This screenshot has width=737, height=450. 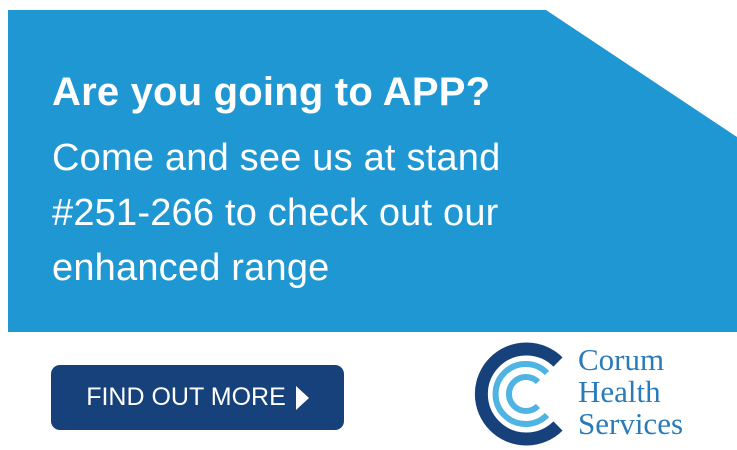 I want to click on find-out-more-button: FIND OUT MORE, so click(x=197, y=397).